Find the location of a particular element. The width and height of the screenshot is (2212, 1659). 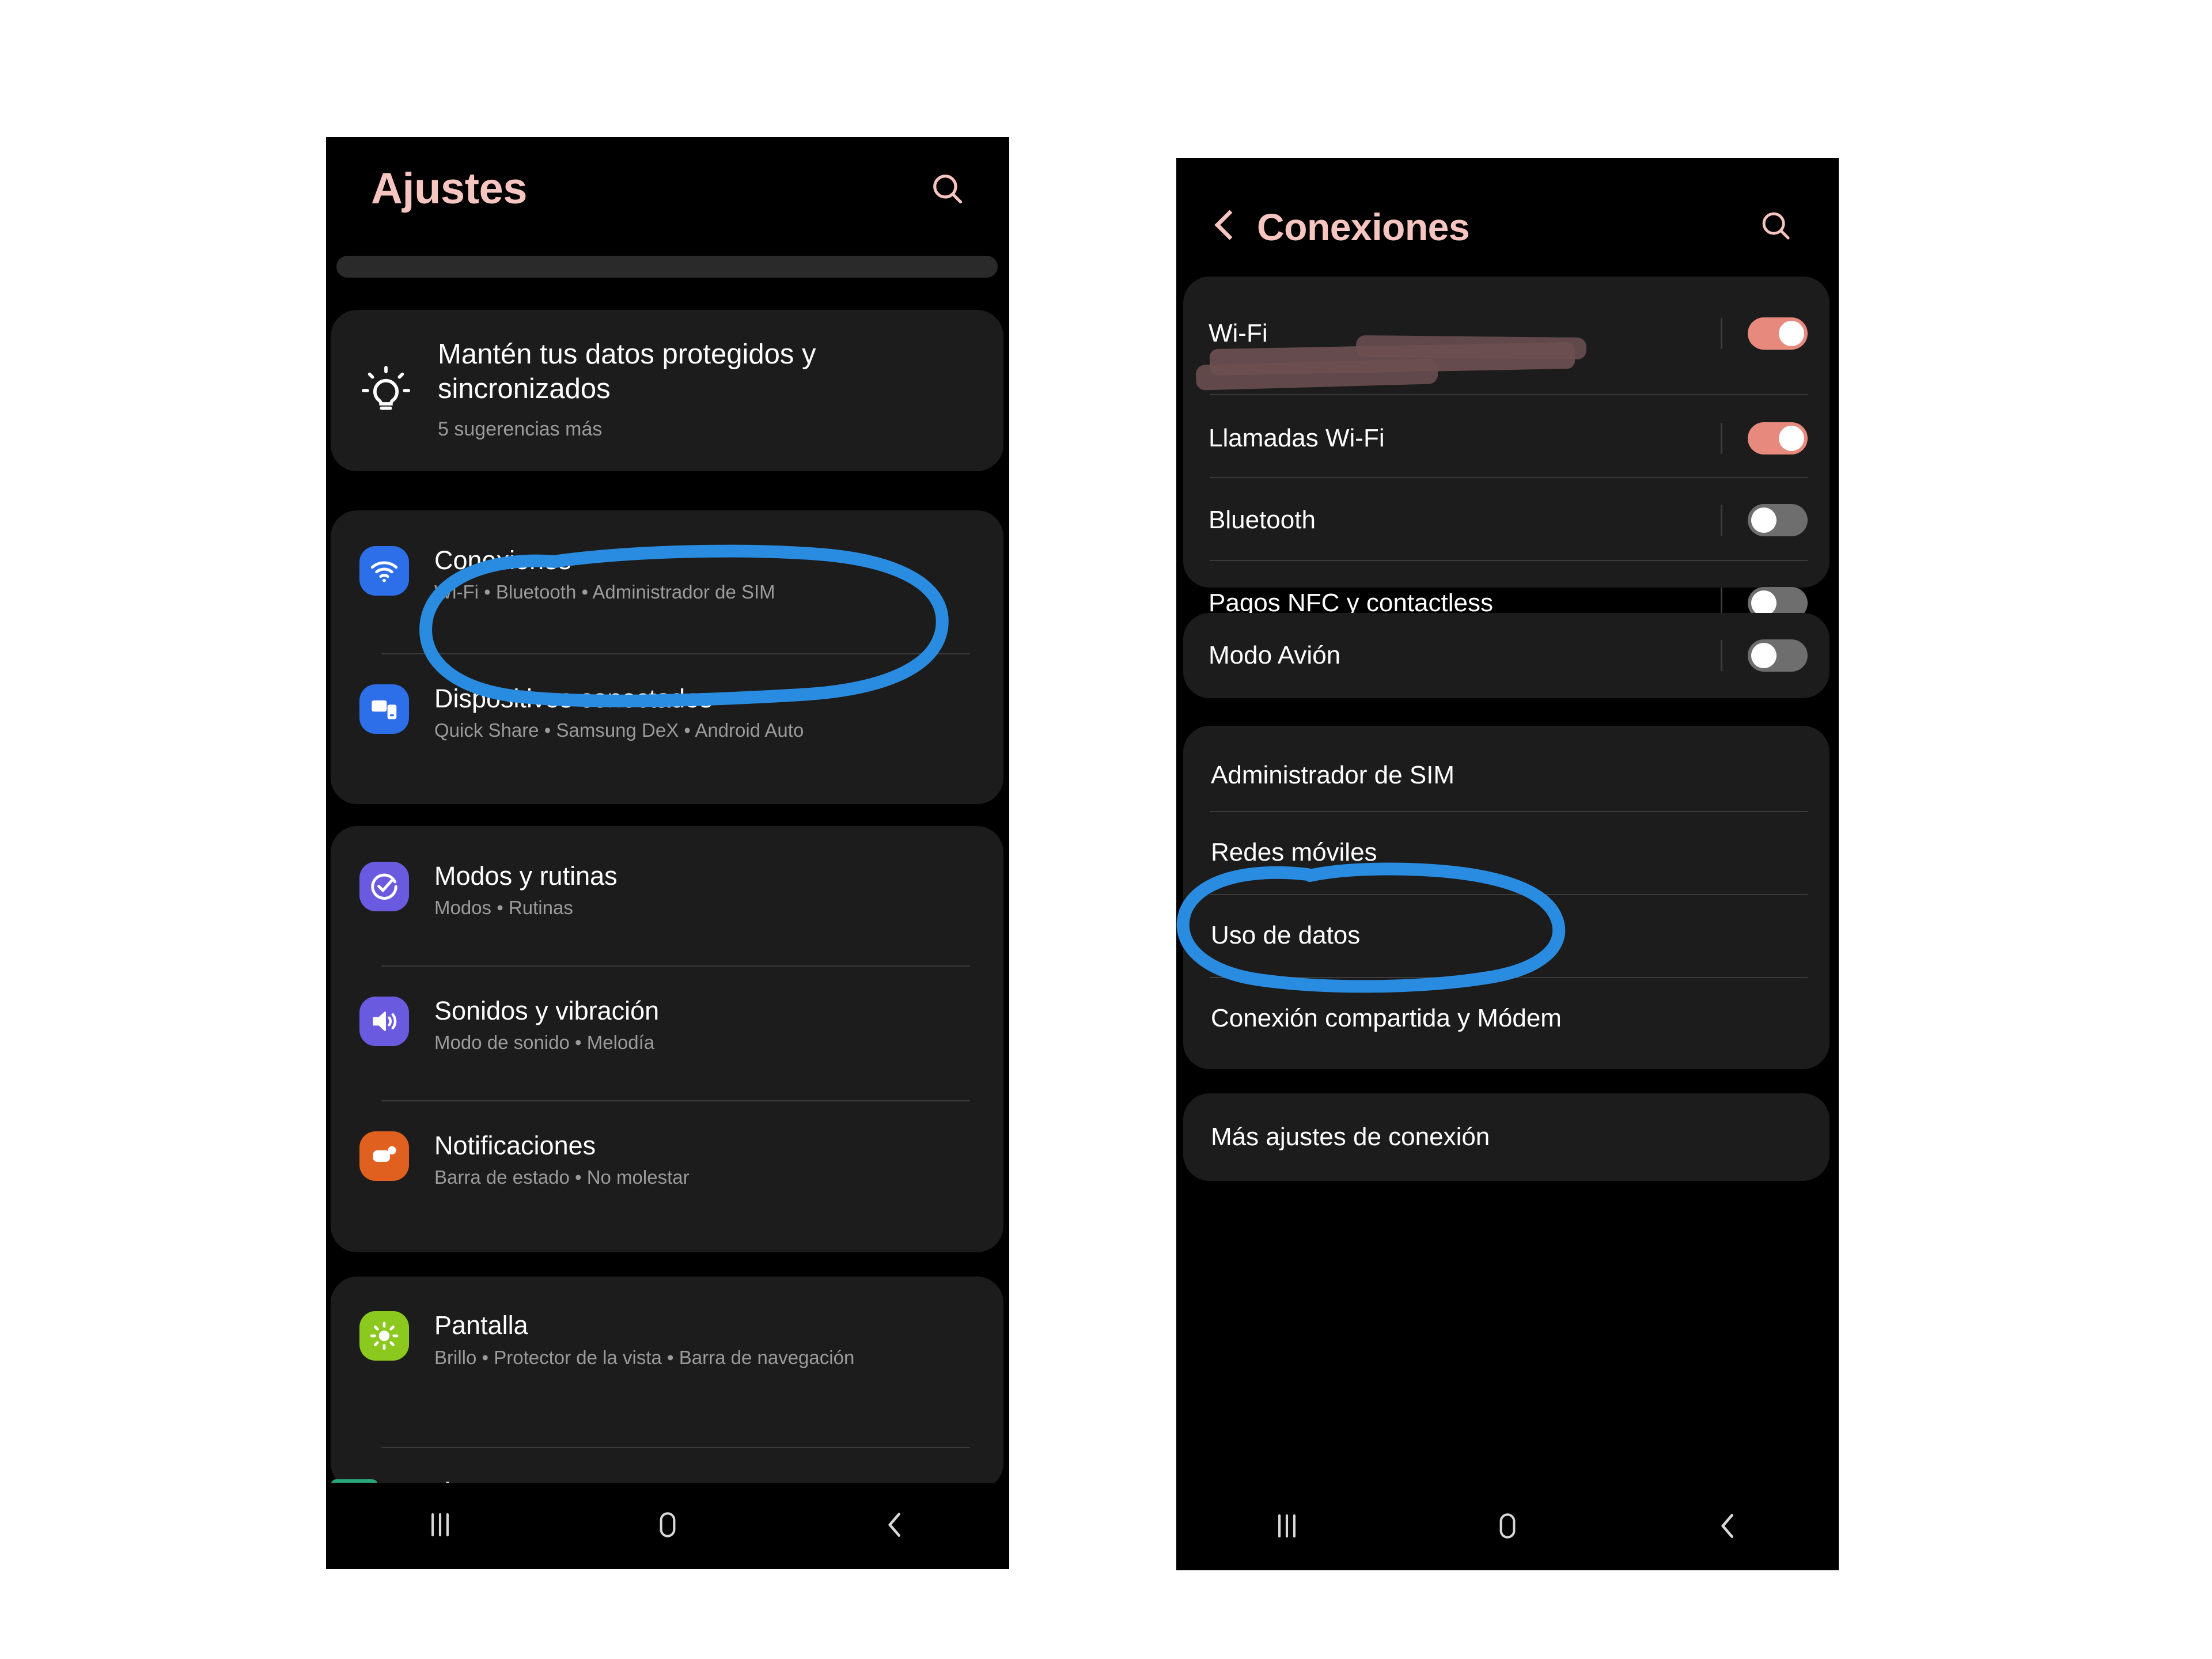

sound-icon is located at coordinates (384, 1021).